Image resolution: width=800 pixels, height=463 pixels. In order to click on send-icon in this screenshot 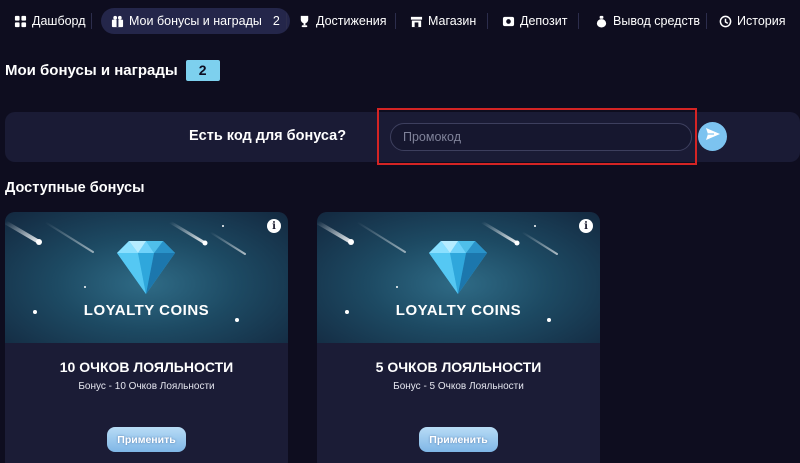, I will do `click(713, 136)`.